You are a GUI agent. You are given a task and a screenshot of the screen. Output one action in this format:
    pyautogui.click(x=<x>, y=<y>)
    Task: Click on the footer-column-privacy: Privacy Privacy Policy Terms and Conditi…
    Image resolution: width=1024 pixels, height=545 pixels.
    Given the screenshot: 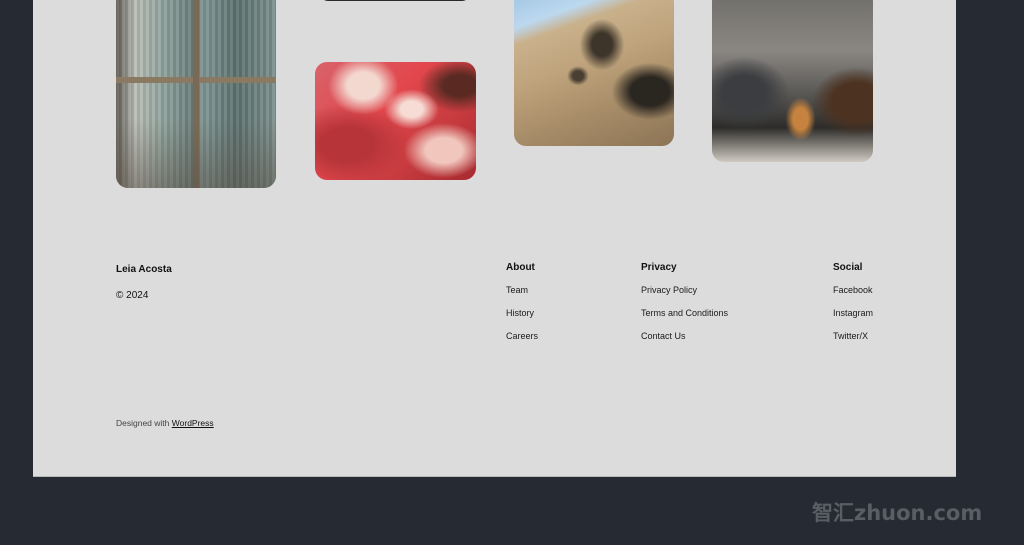 What is the action you would take?
    pyautogui.click(x=684, y=308)
    